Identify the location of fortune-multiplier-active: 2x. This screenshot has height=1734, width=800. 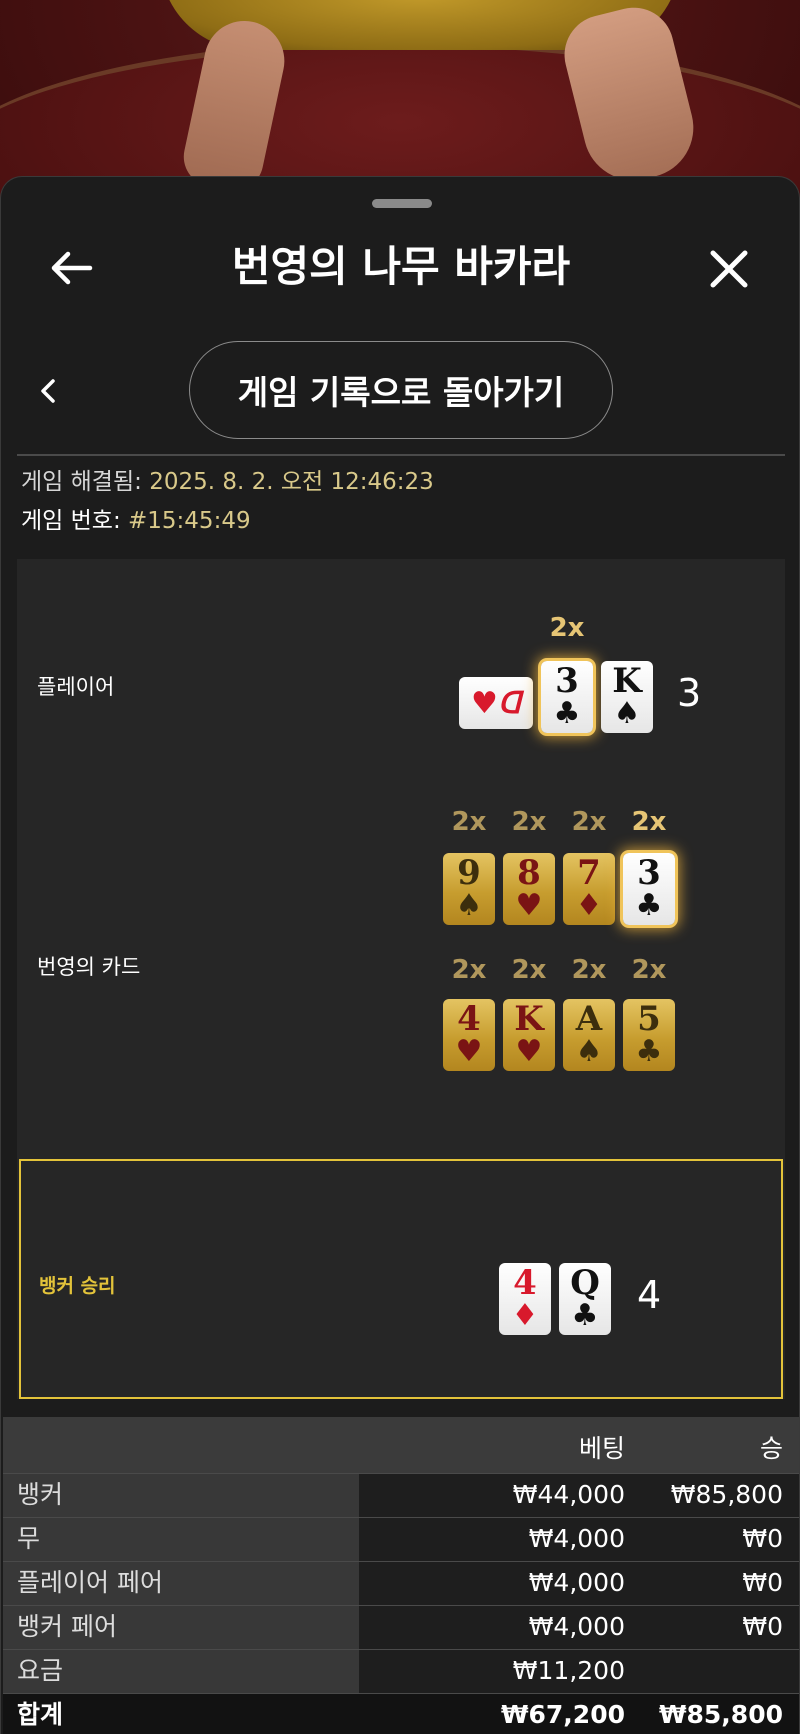
(649, 822).